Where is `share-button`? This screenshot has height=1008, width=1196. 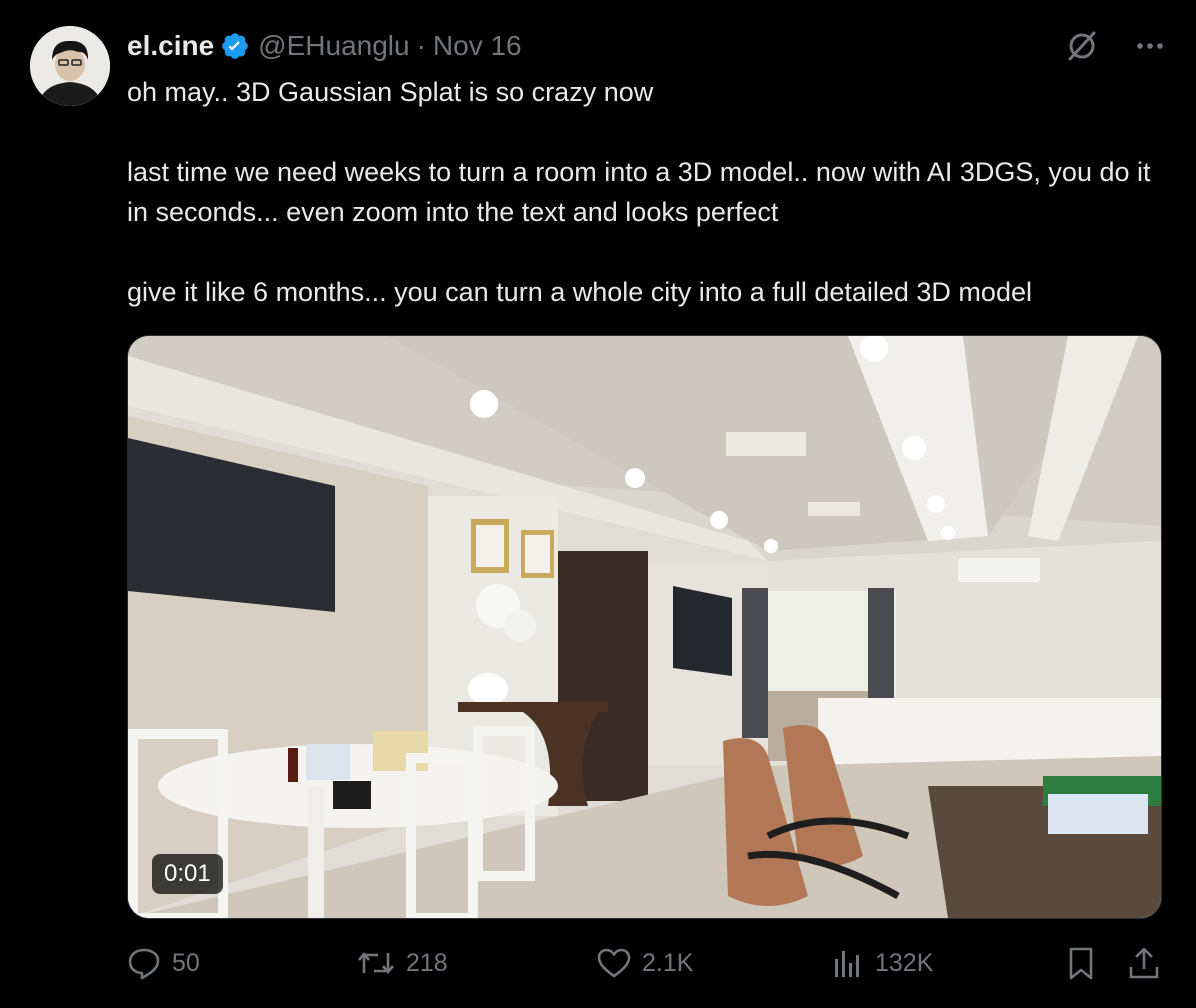 share-button is located at coordinates (1144, 963).